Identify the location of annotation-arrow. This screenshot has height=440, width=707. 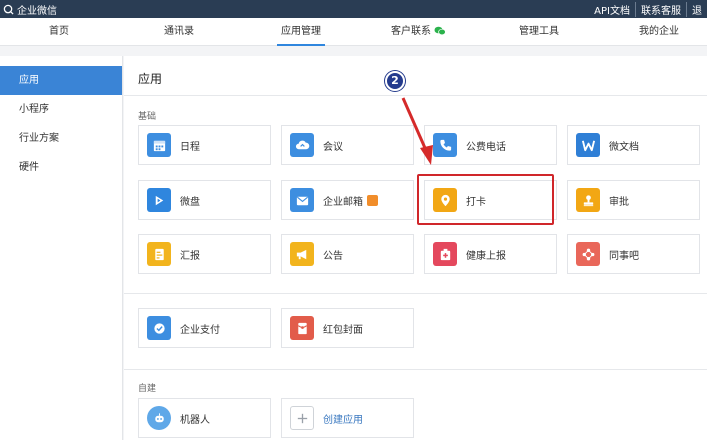
(417, 131).